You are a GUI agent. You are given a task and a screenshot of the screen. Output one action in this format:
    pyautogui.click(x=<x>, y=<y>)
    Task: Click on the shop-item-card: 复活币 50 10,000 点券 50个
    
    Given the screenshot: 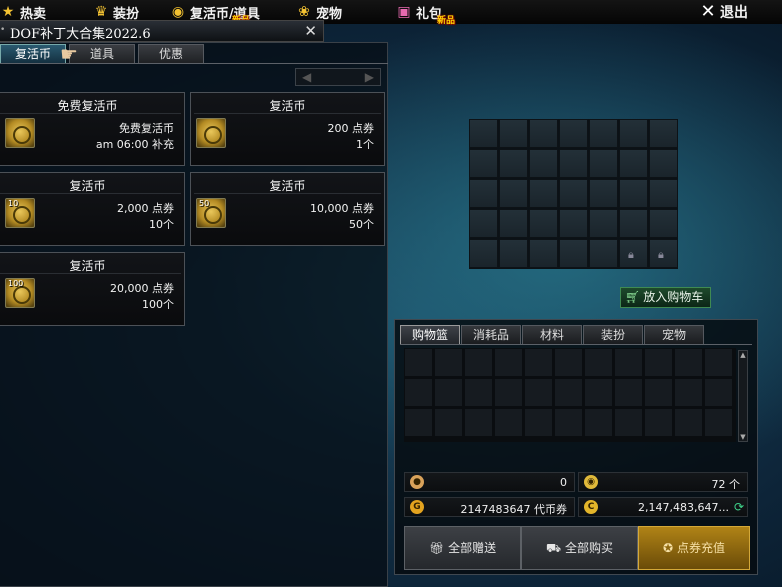 What is the action you would take?
    pyautogui.click(x=287, y=209)
    